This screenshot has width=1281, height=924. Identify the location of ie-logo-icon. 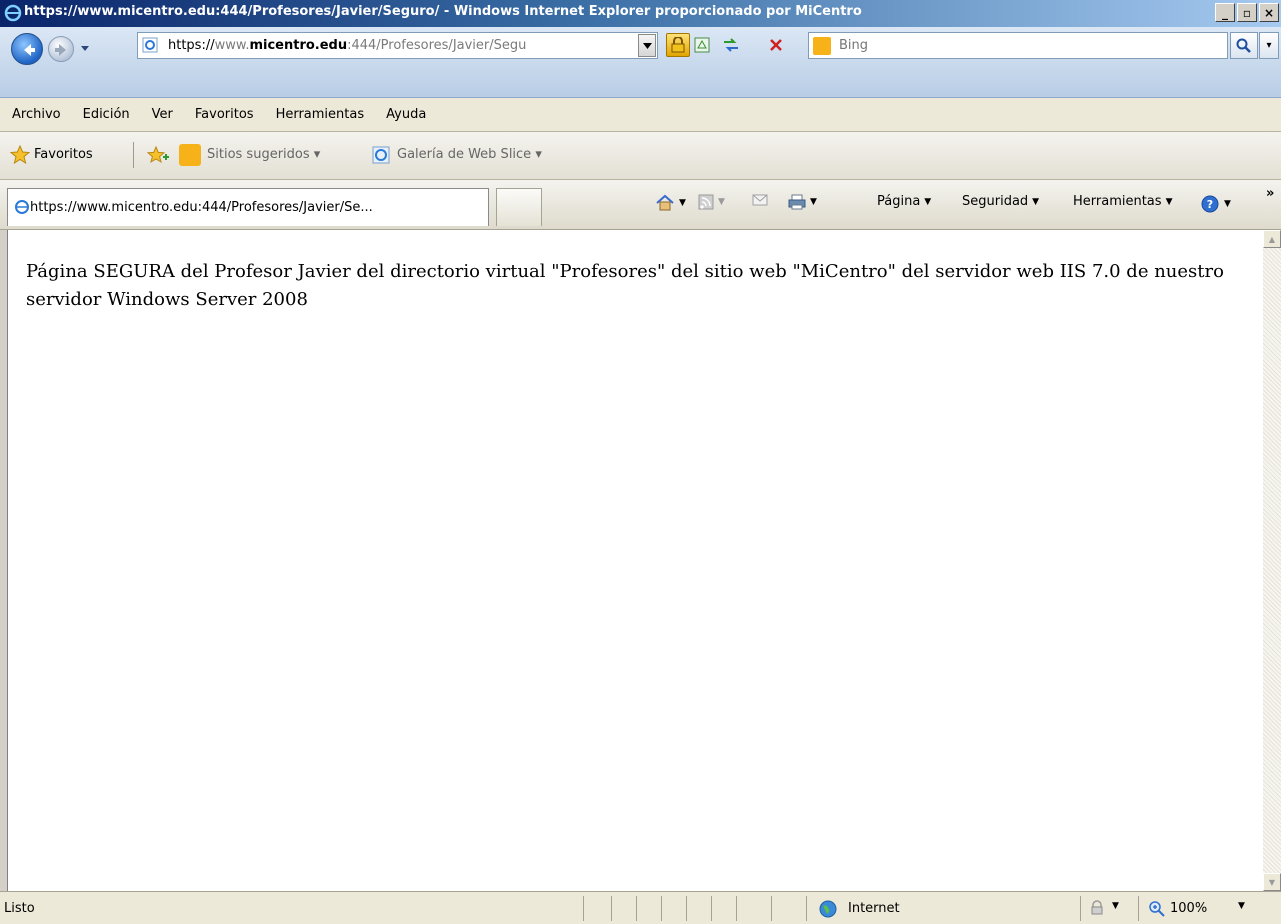
(13, 13).